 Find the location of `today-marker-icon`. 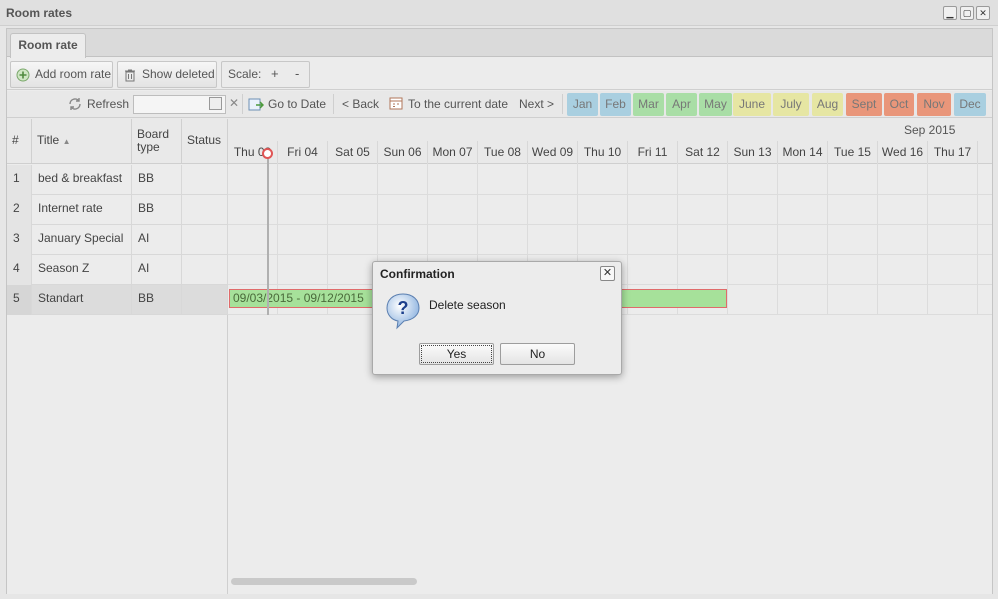

today-marker-icon is located at coordinates (267, 153).